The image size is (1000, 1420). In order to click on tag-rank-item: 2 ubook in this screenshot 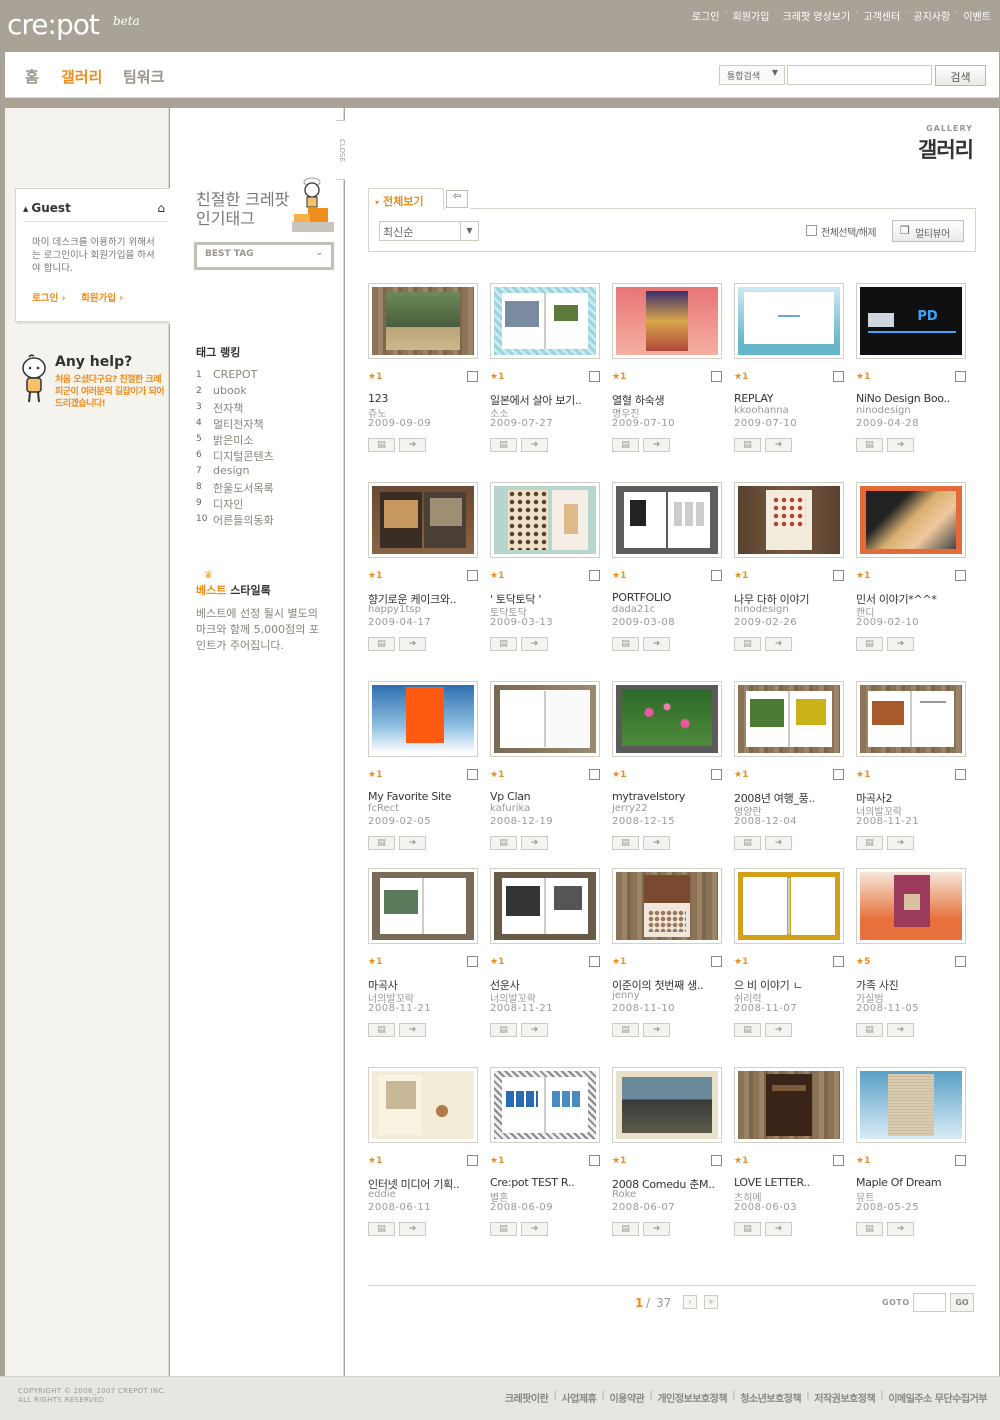, I will do `click(266, 392)`.